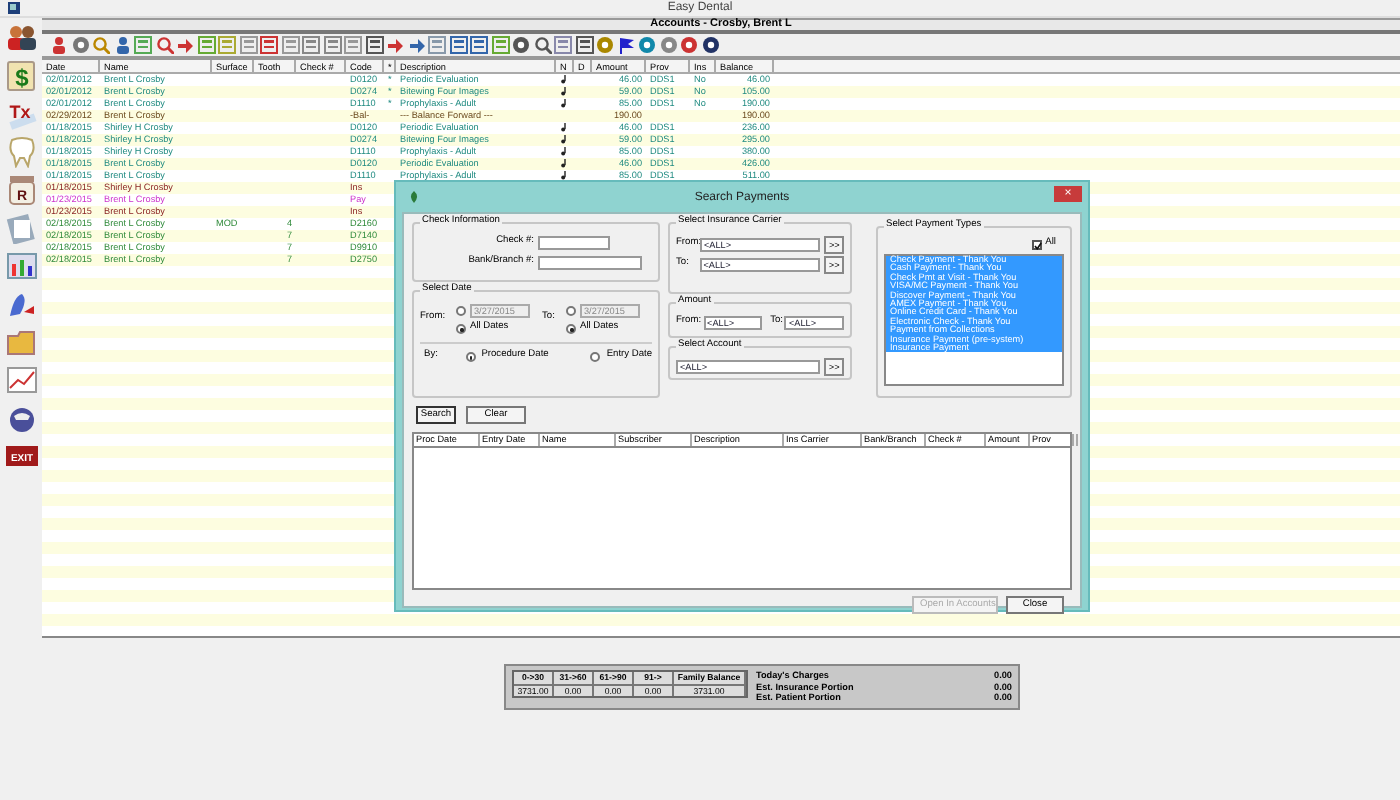 This screenshot has width=1400, height=800. I want to click on person-icon, so click(59, 45).